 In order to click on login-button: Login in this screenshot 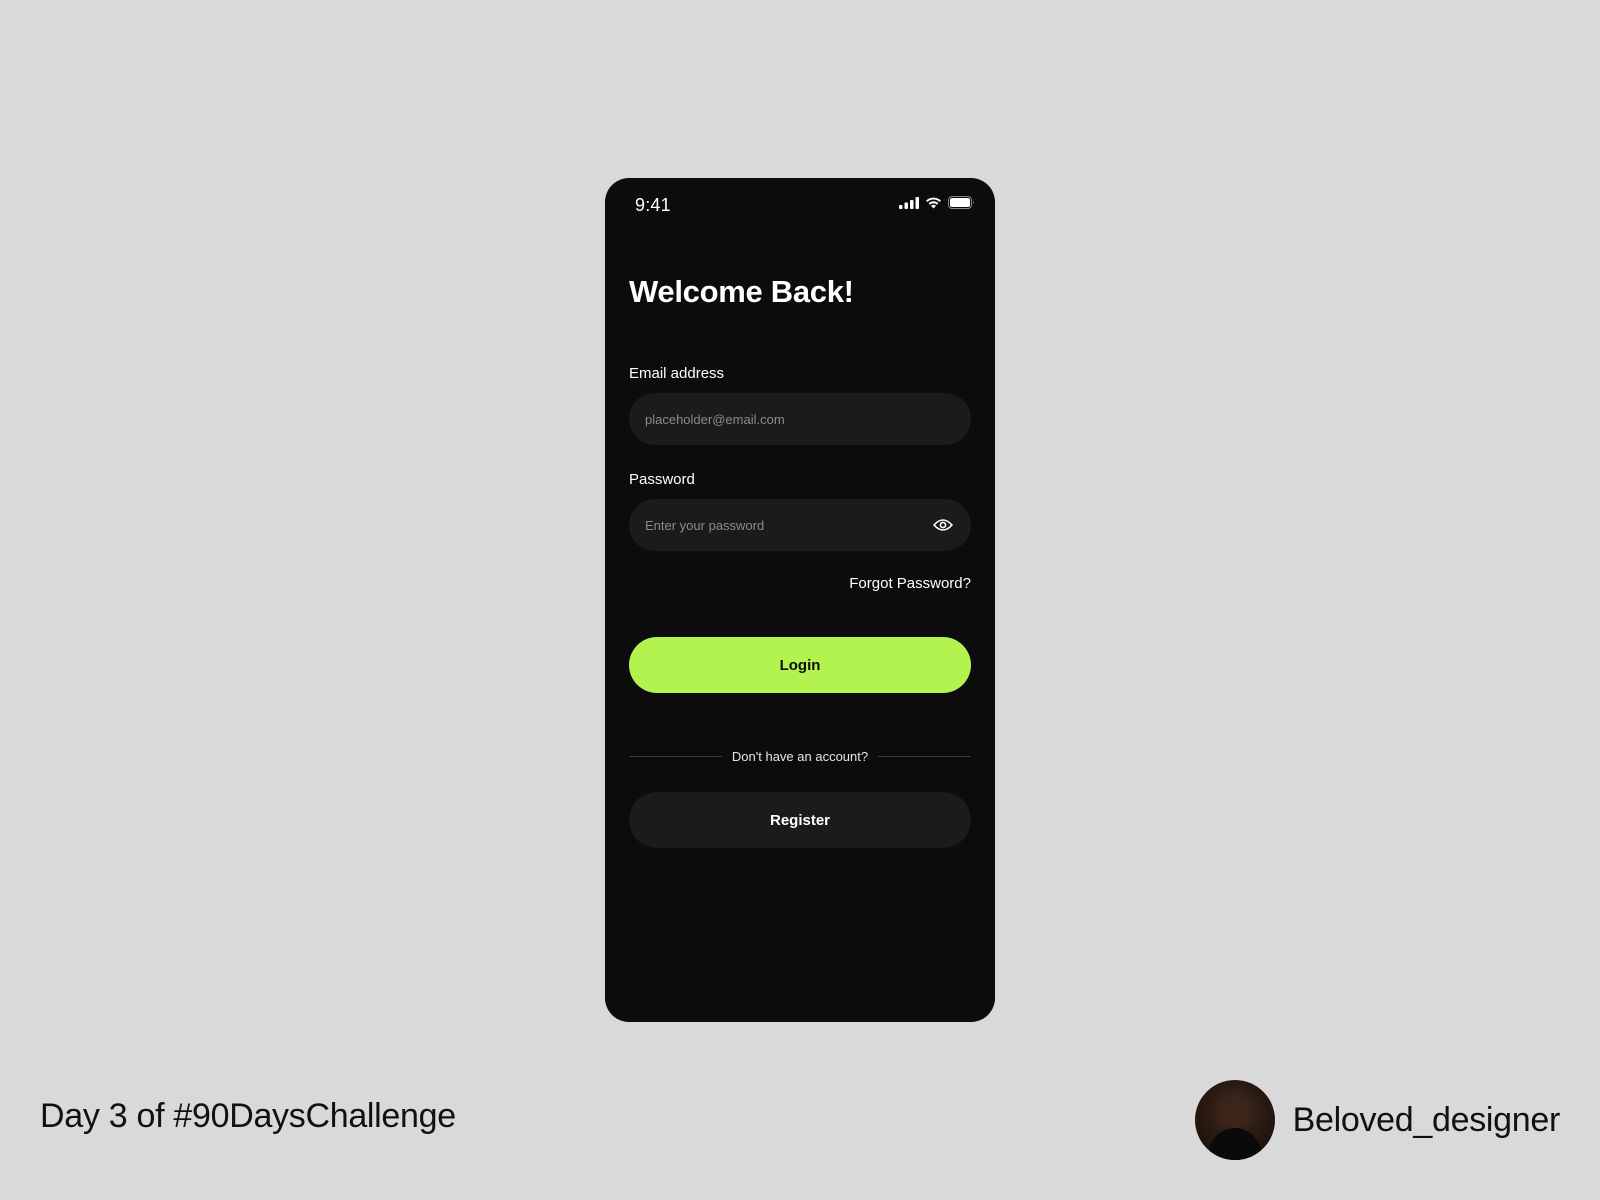, I will do `click(800, 665)`.